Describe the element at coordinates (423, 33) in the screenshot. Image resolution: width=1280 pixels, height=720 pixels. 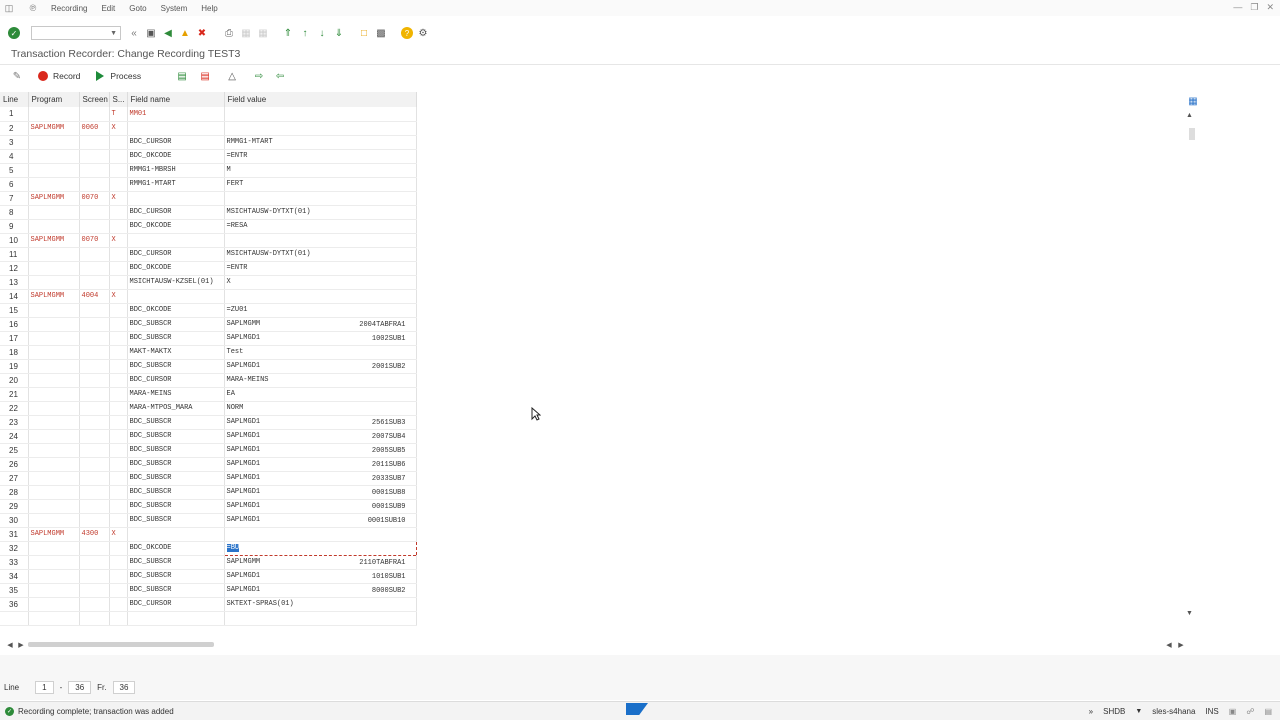
I see `settings-gear-icon: ⚙` at that location.